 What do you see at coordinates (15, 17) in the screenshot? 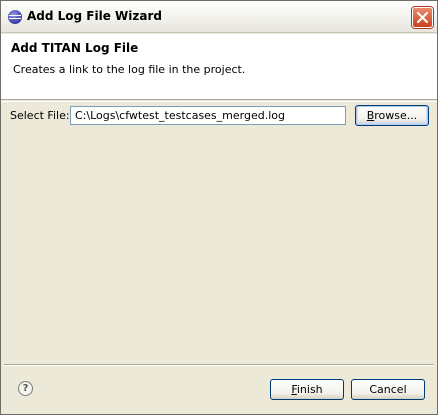
I see `eclipse-icon` at bounding box center [15, 17].